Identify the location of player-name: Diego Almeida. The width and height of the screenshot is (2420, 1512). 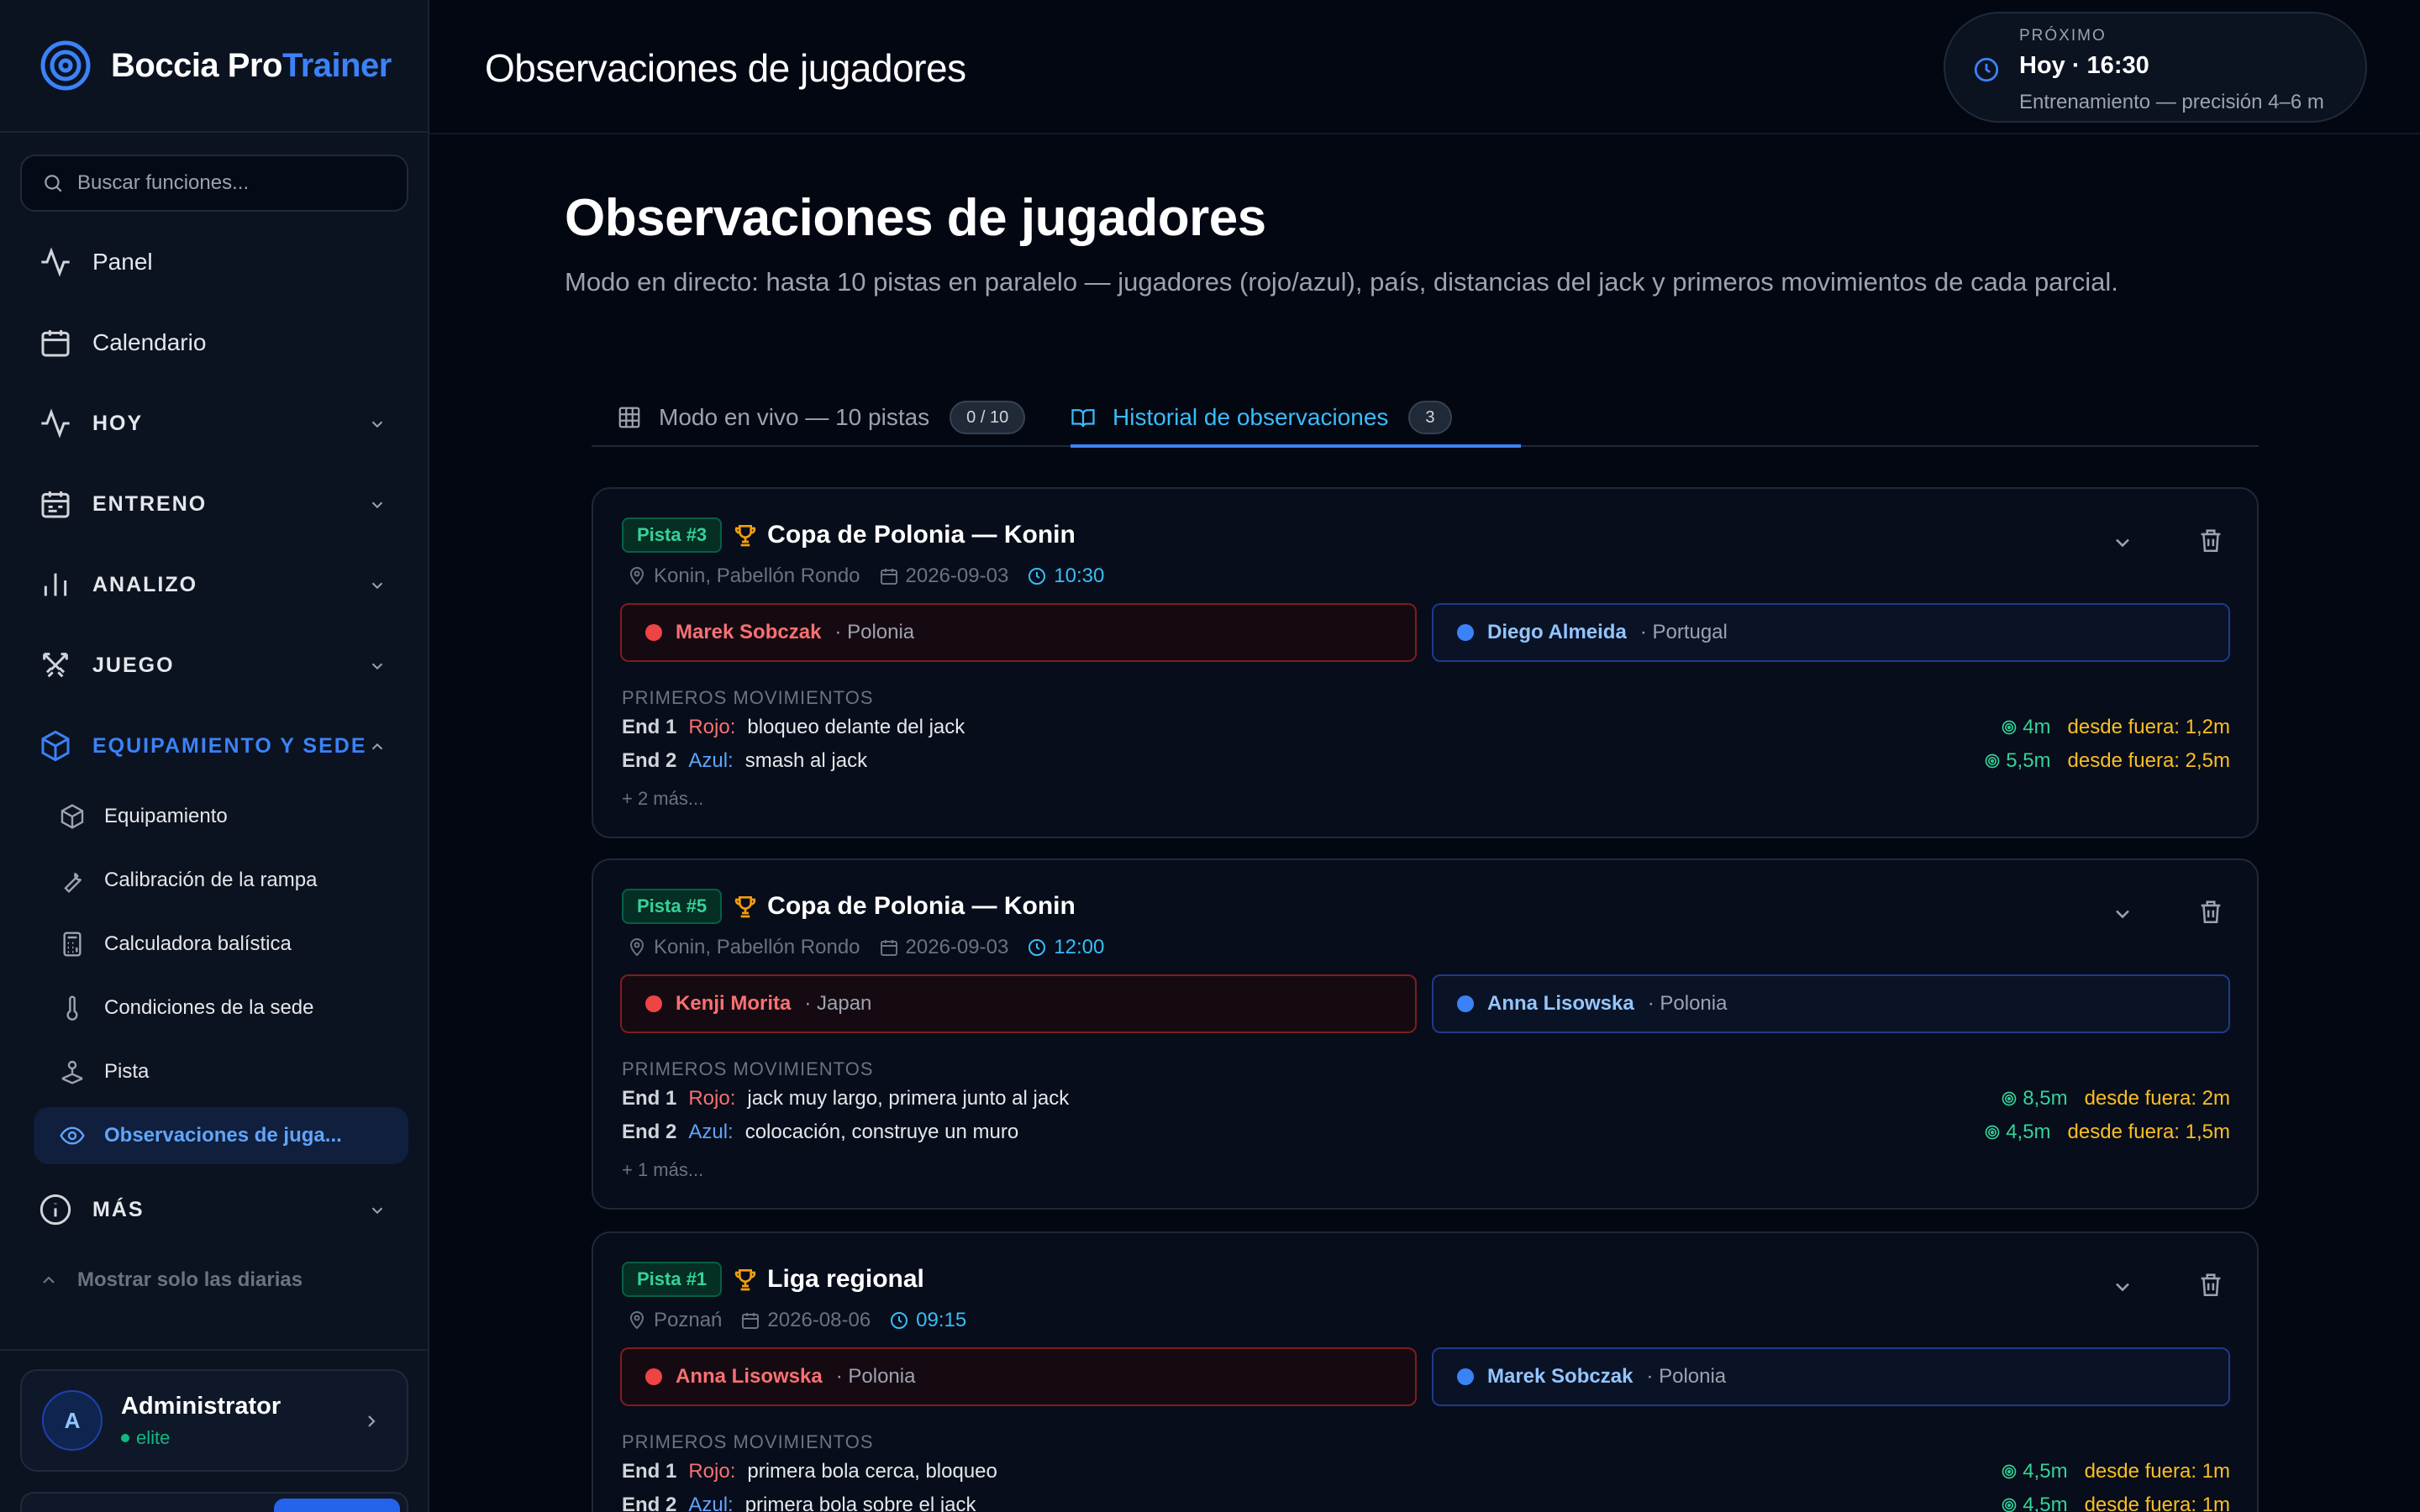
(1557, 632).